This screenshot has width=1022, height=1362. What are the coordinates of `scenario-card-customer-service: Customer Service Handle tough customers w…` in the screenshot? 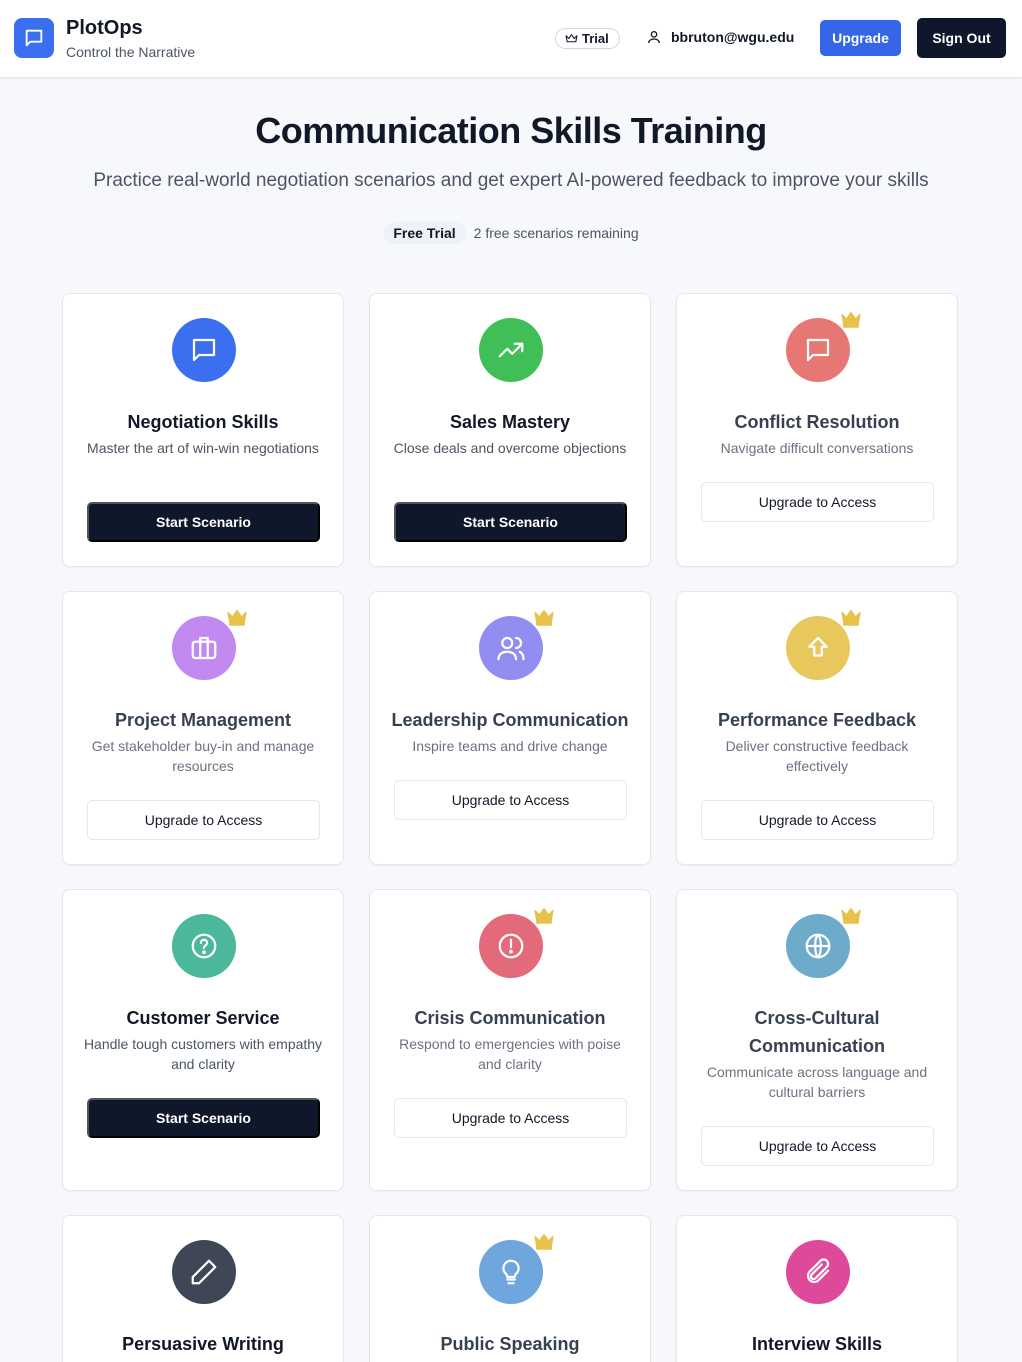 It's located at (203, 1040).